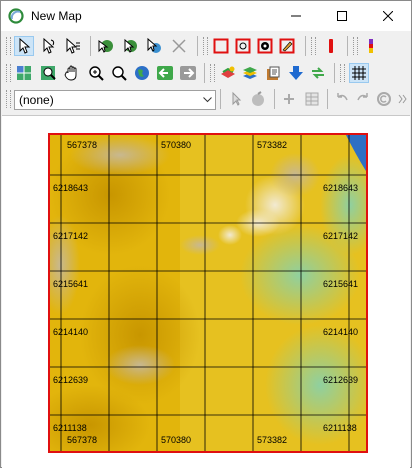 This screenshot has height=468, width=412. What do you see at coordinates (363, 99) in the screenshot?
I see `redo-icon` at bounding box center [363, 99].